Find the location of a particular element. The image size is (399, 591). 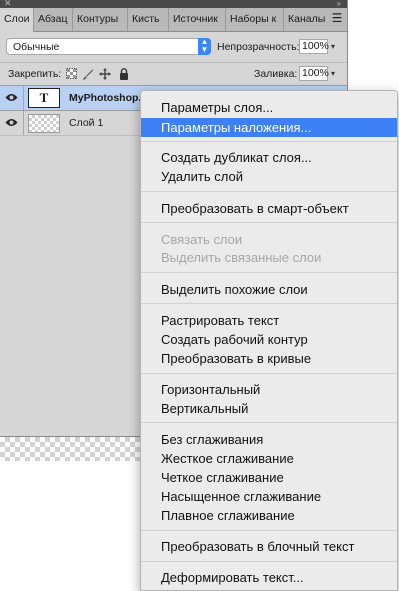

fill-dropdown-icon: ▾ is located at coordinates (333, 73).